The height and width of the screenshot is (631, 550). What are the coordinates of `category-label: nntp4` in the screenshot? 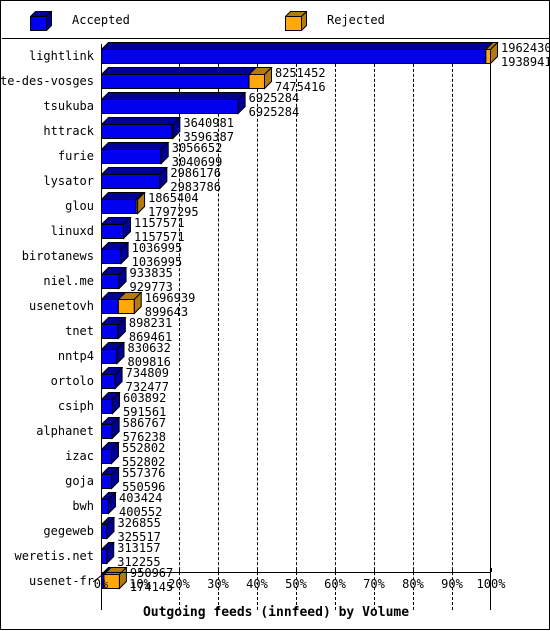 It's located at (75, 356).